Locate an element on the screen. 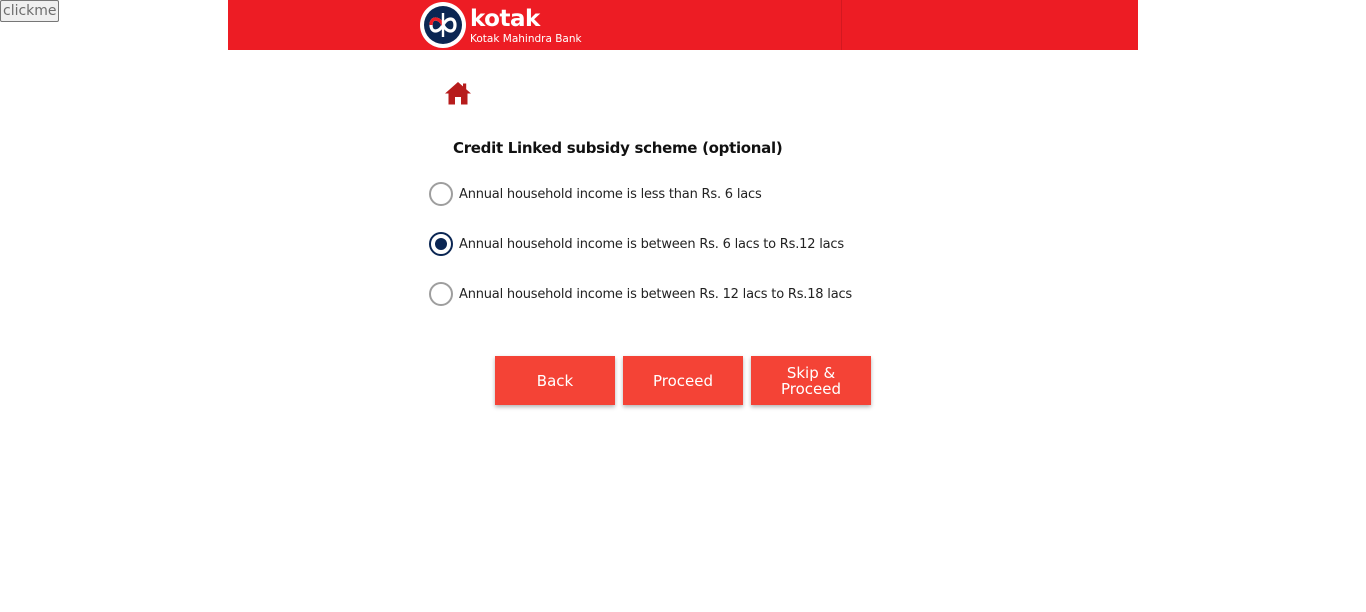 This screenshot has width=1366, height=612. header-divider is located at coordinates (841, 25).